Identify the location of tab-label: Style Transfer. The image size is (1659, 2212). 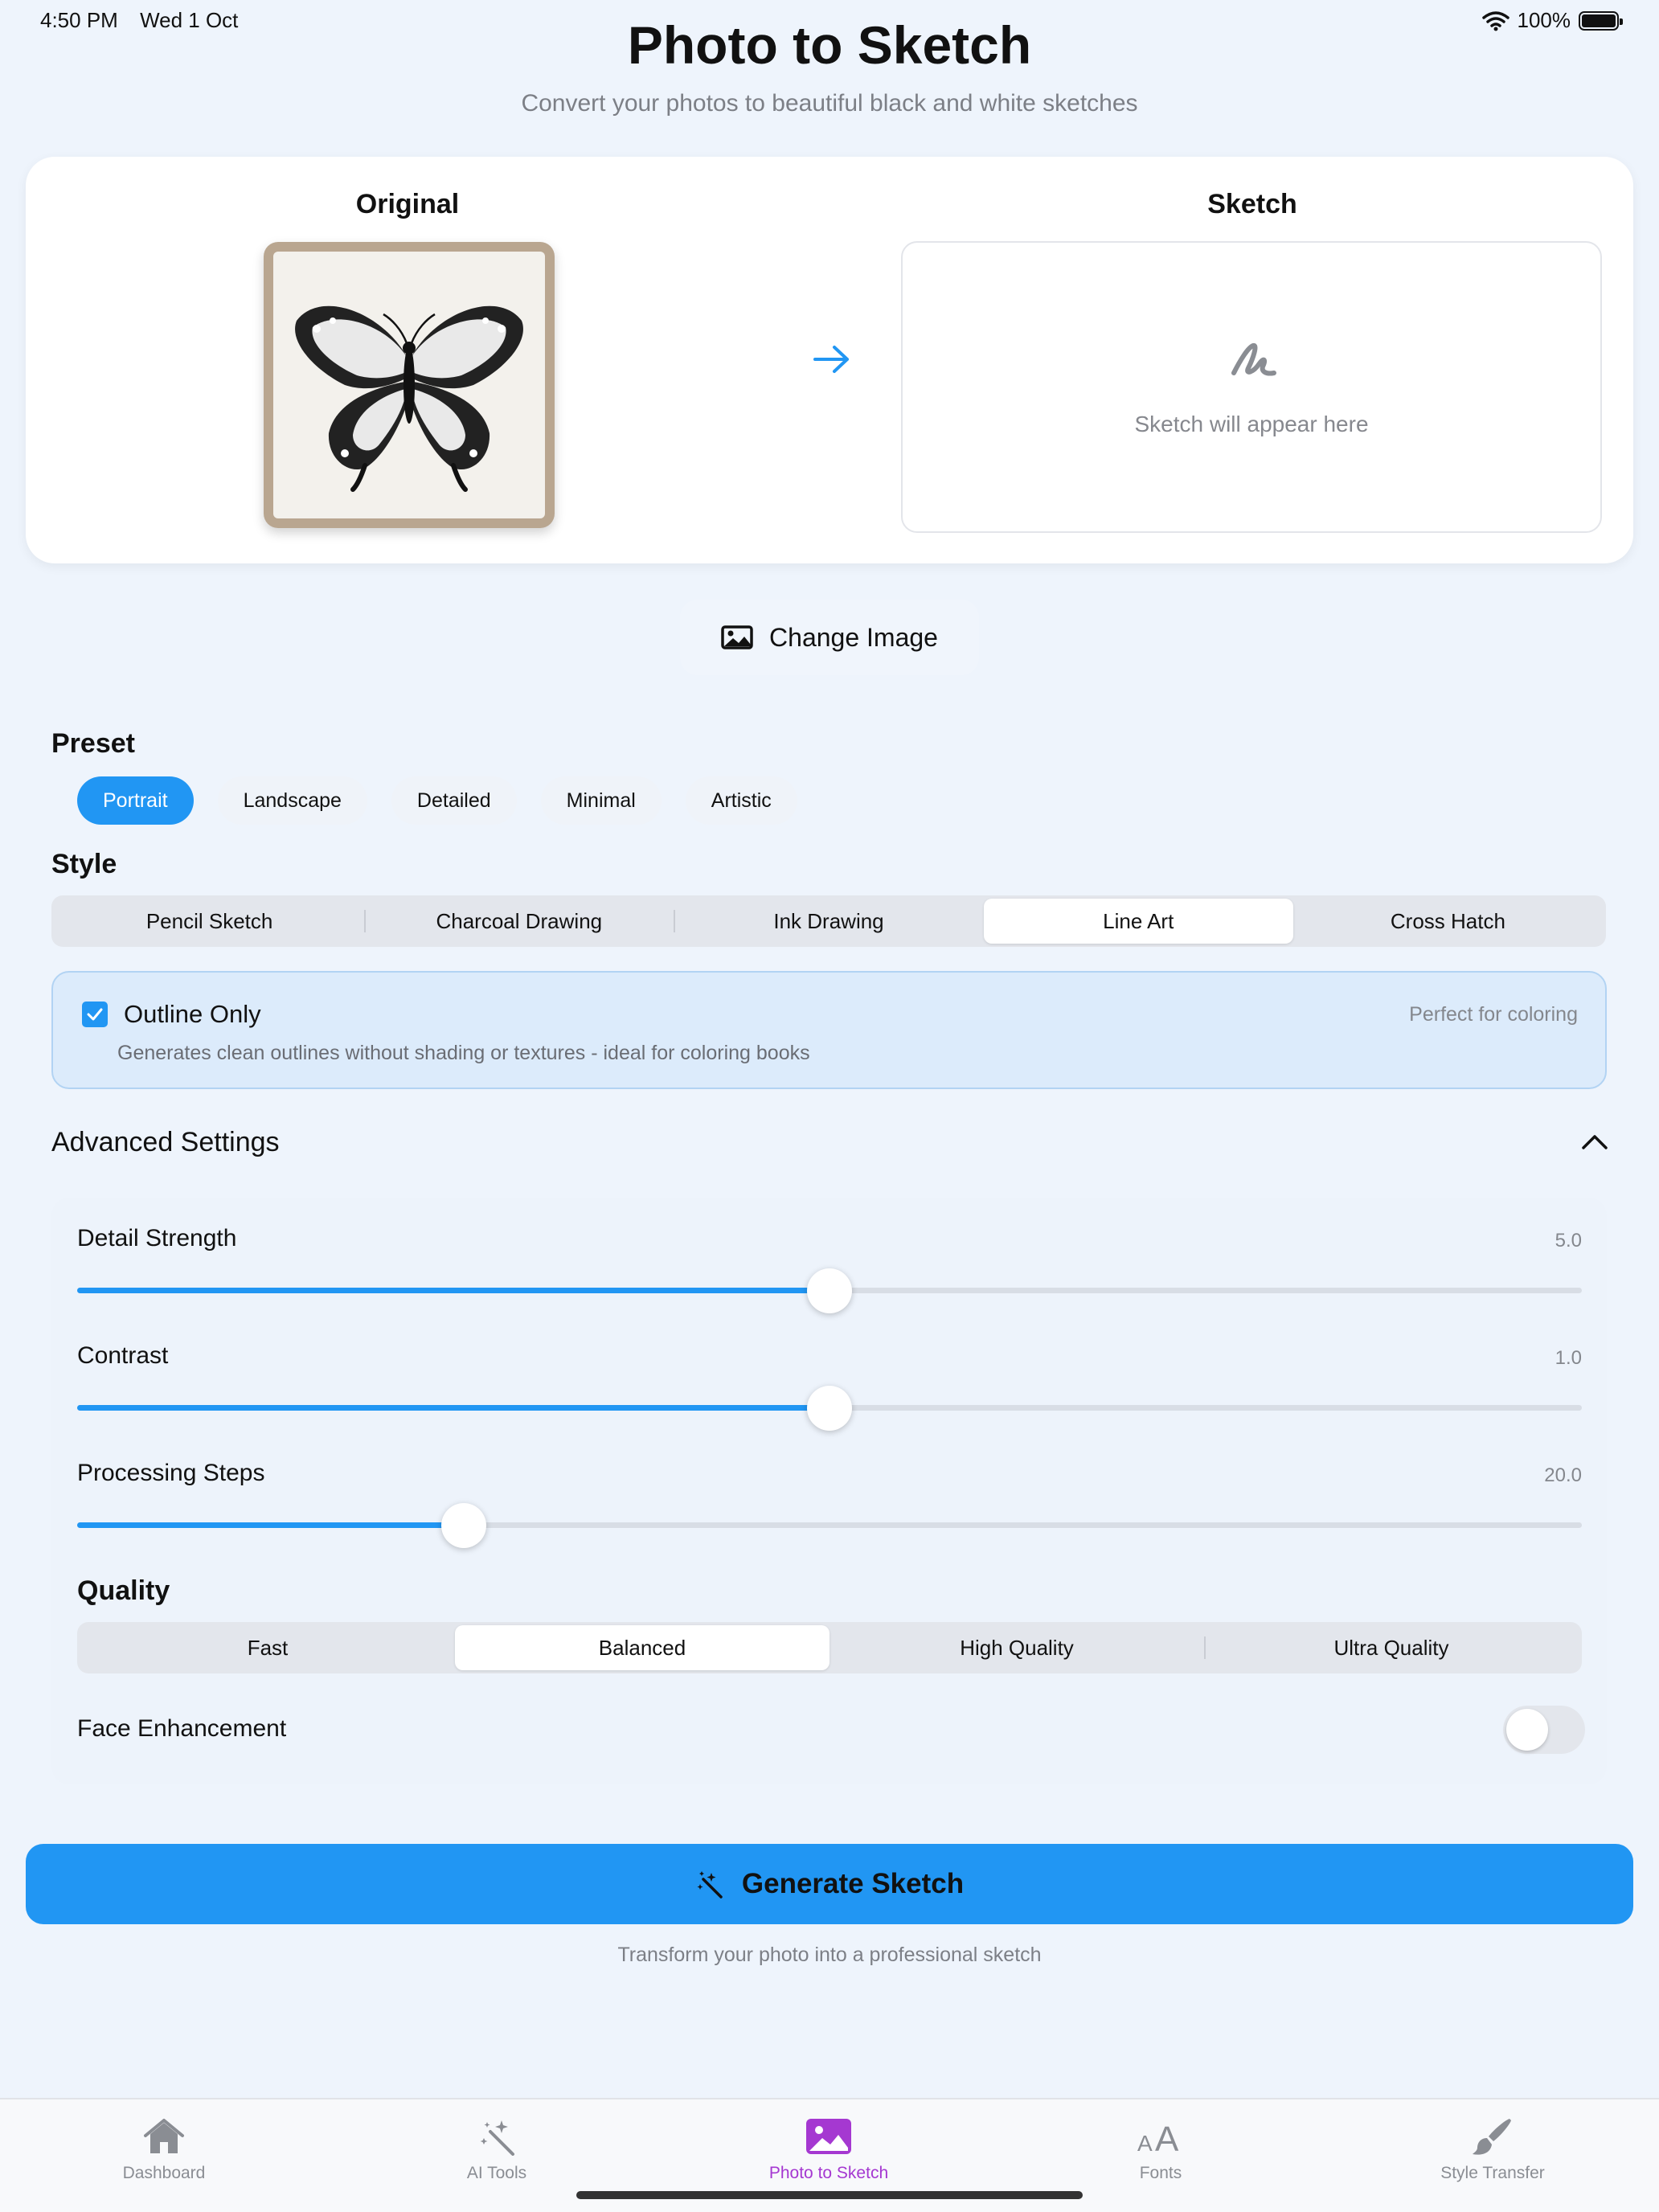
(1492, 2173).